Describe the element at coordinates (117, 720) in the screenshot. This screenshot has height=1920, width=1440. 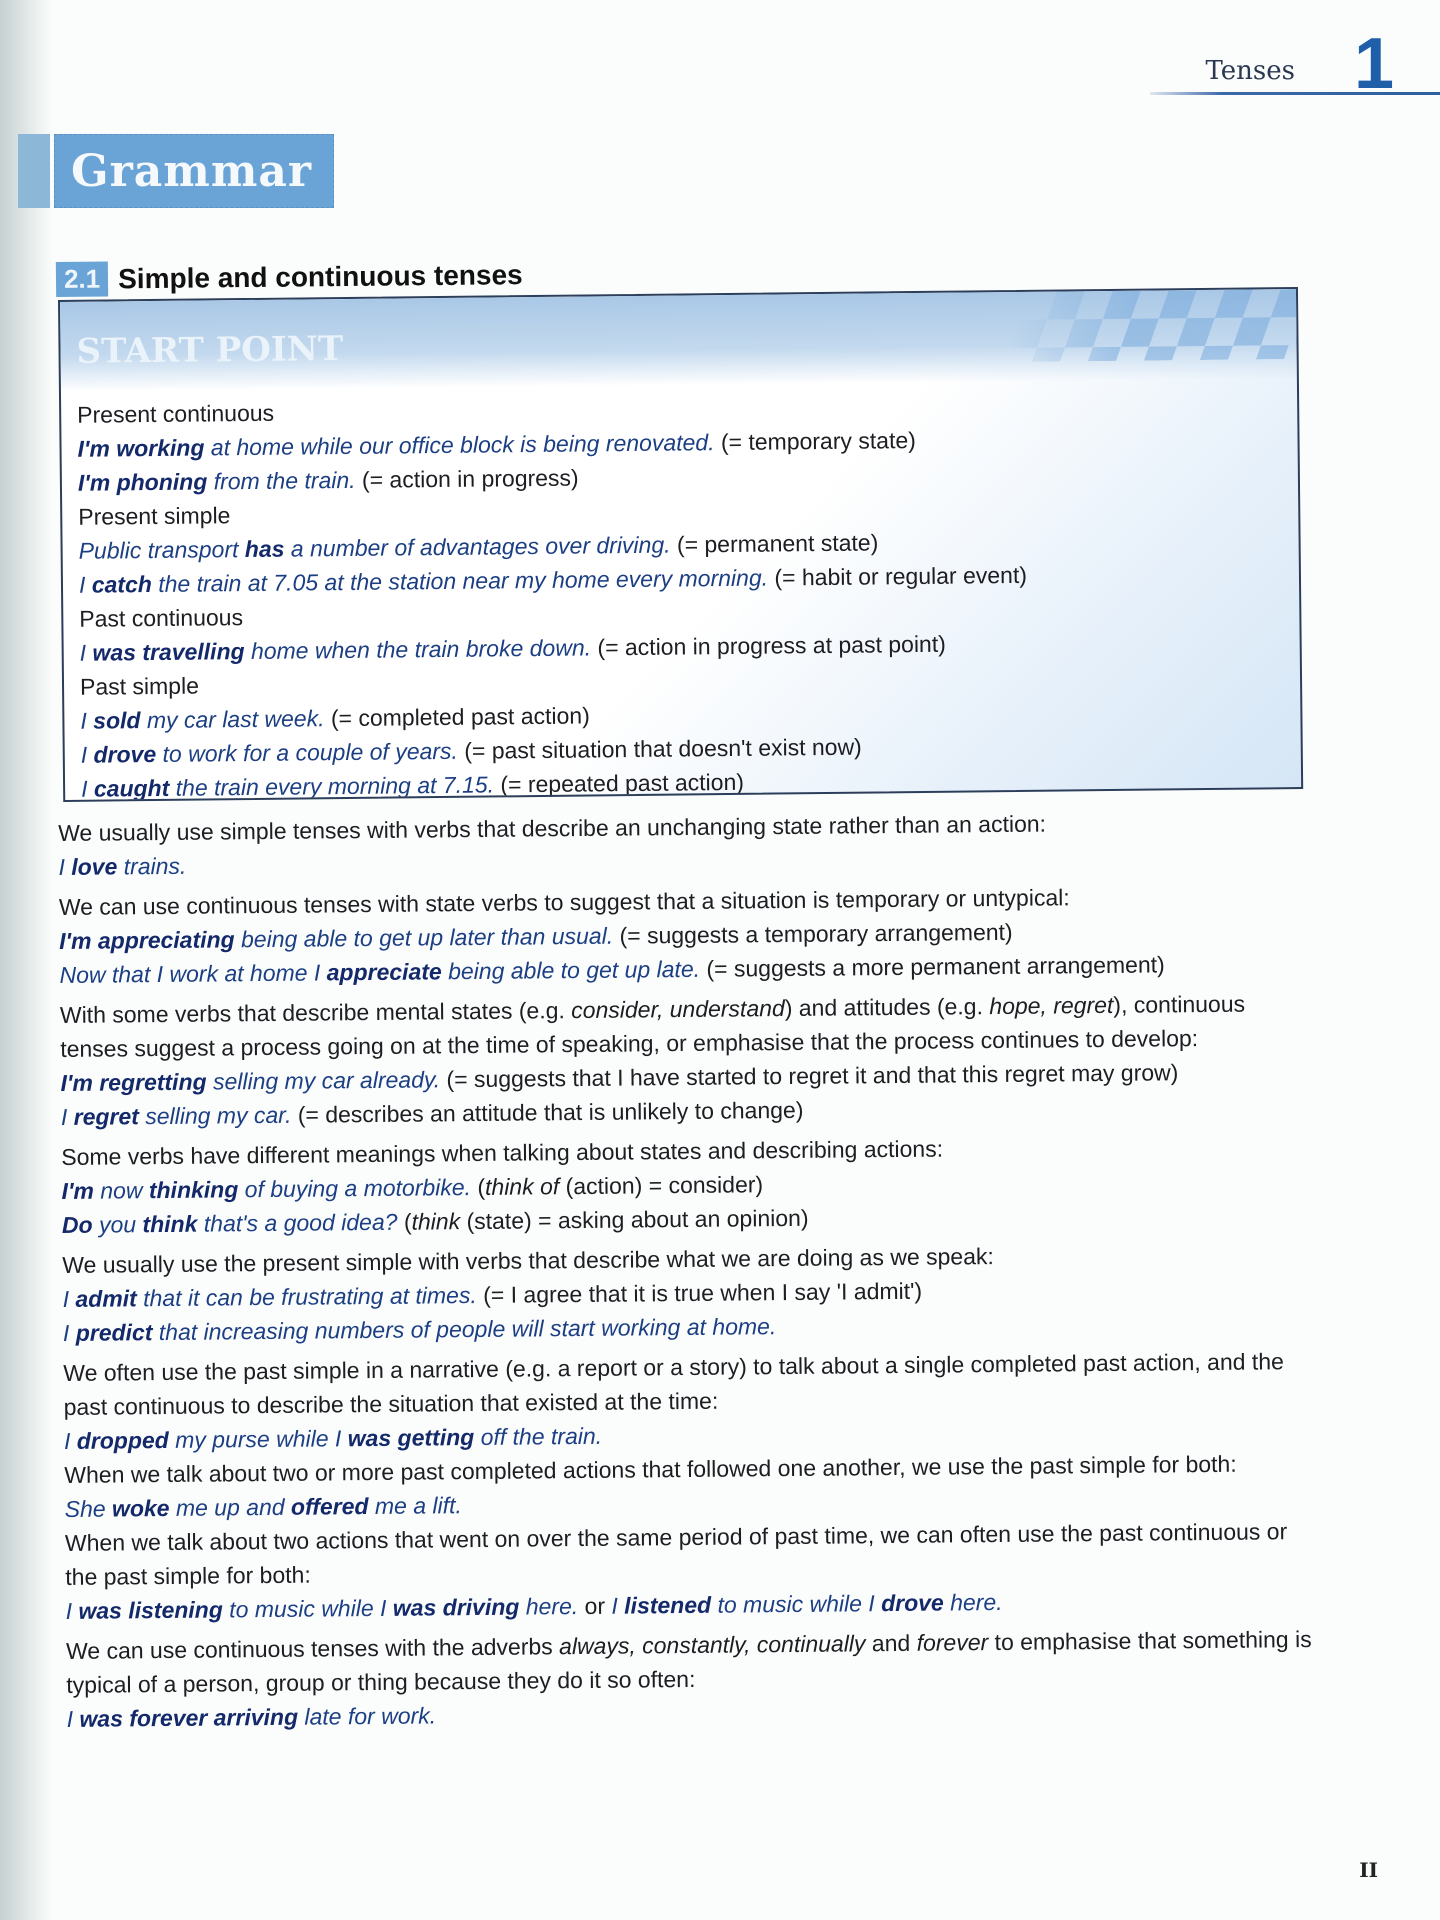
I see `example-verb: sold` at that location.